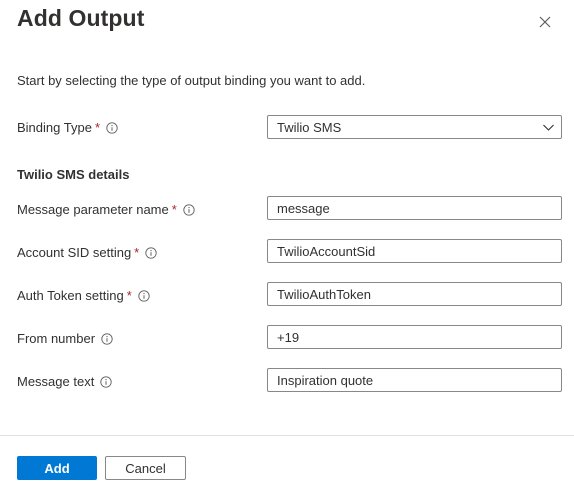 This screenshot has width=574, height=485. Describe the element at coordinates (309, 127) in the screenshot. I see `binding-type-value: Twilio SMS` at that location.